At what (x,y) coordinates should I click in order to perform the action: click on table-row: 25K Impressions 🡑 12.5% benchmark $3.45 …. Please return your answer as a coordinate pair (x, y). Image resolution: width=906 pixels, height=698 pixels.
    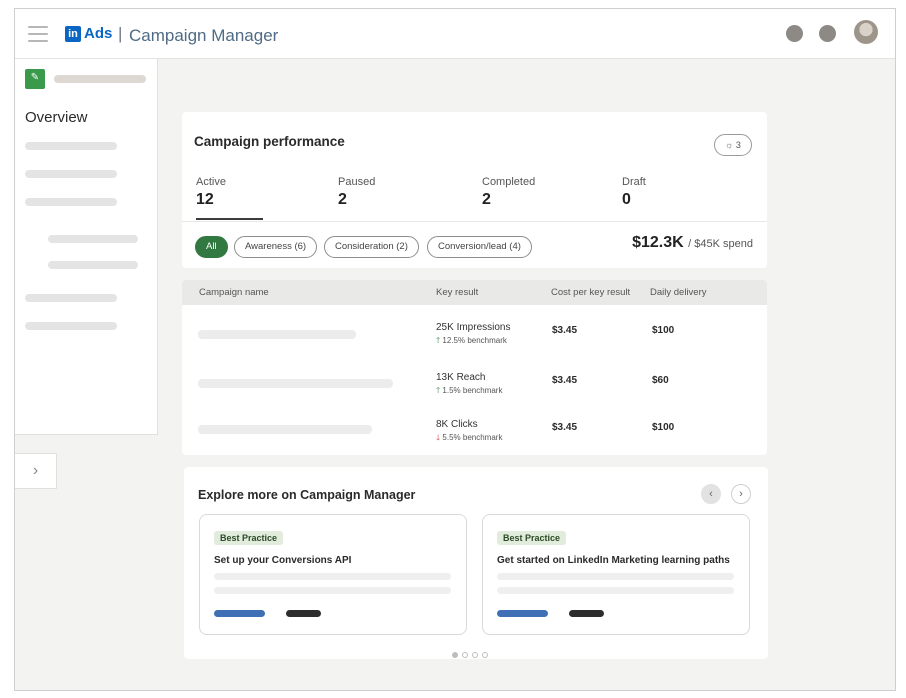
    Looking at the image, I should click on (474, 347).